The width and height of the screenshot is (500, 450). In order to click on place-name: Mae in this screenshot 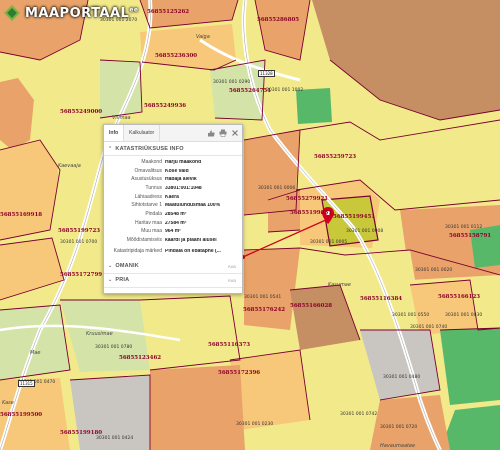, I will do `click(35, 353)`.